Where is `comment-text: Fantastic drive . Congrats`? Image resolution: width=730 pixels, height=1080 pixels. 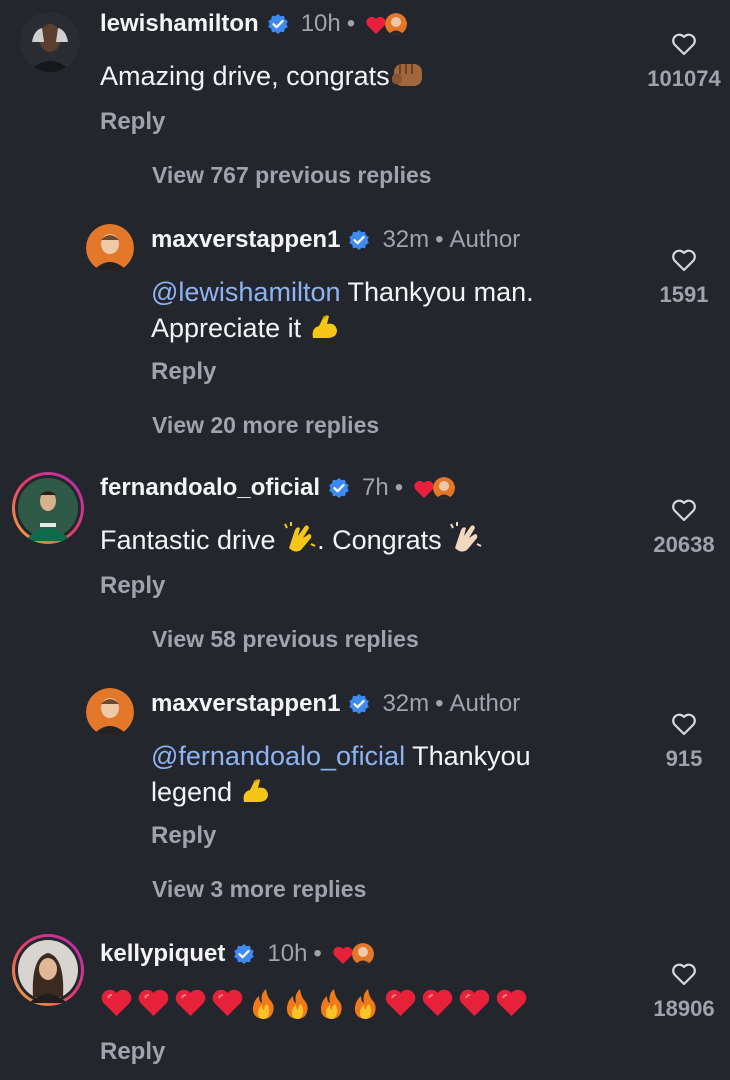
comment-text: Fantastic drive . Congrats is located at coordinates (291, 540).